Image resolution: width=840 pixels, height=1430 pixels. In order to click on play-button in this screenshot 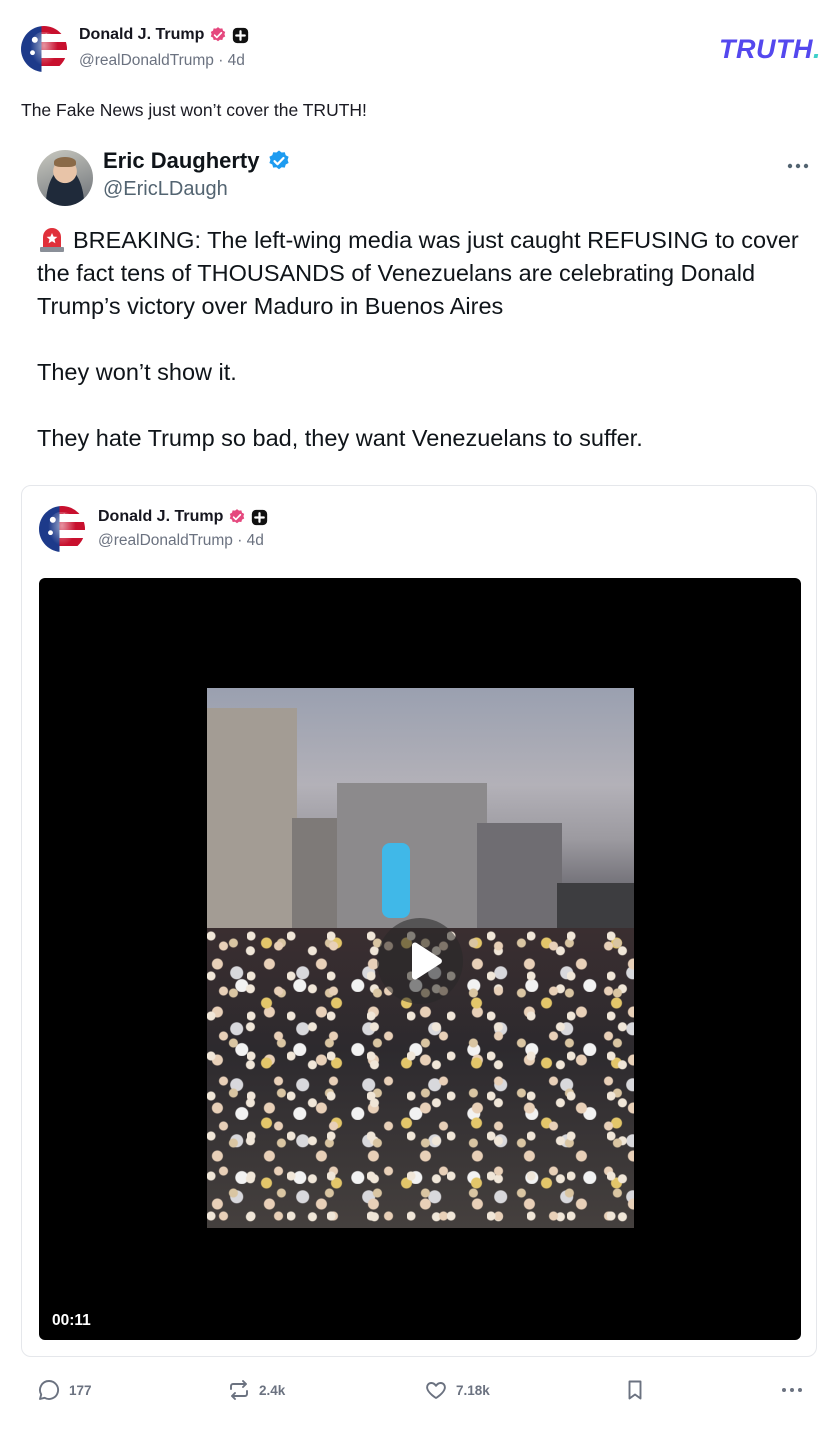, I will do `click(420, 961)`.